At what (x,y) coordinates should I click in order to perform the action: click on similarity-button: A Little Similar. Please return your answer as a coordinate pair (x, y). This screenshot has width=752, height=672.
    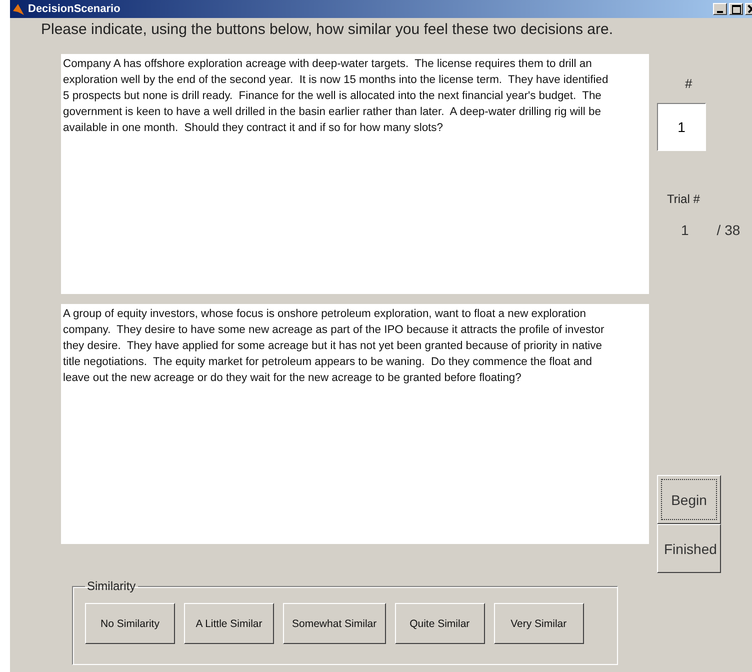
    Looking at the image, I should click on (229, 623).